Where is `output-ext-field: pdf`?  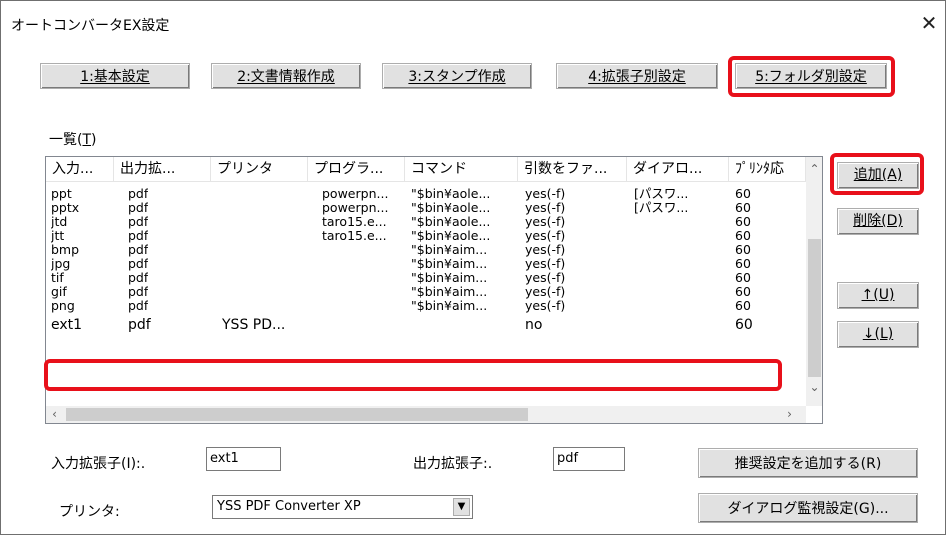
output-ext-field: pdf is located at coordinates (589, 459).